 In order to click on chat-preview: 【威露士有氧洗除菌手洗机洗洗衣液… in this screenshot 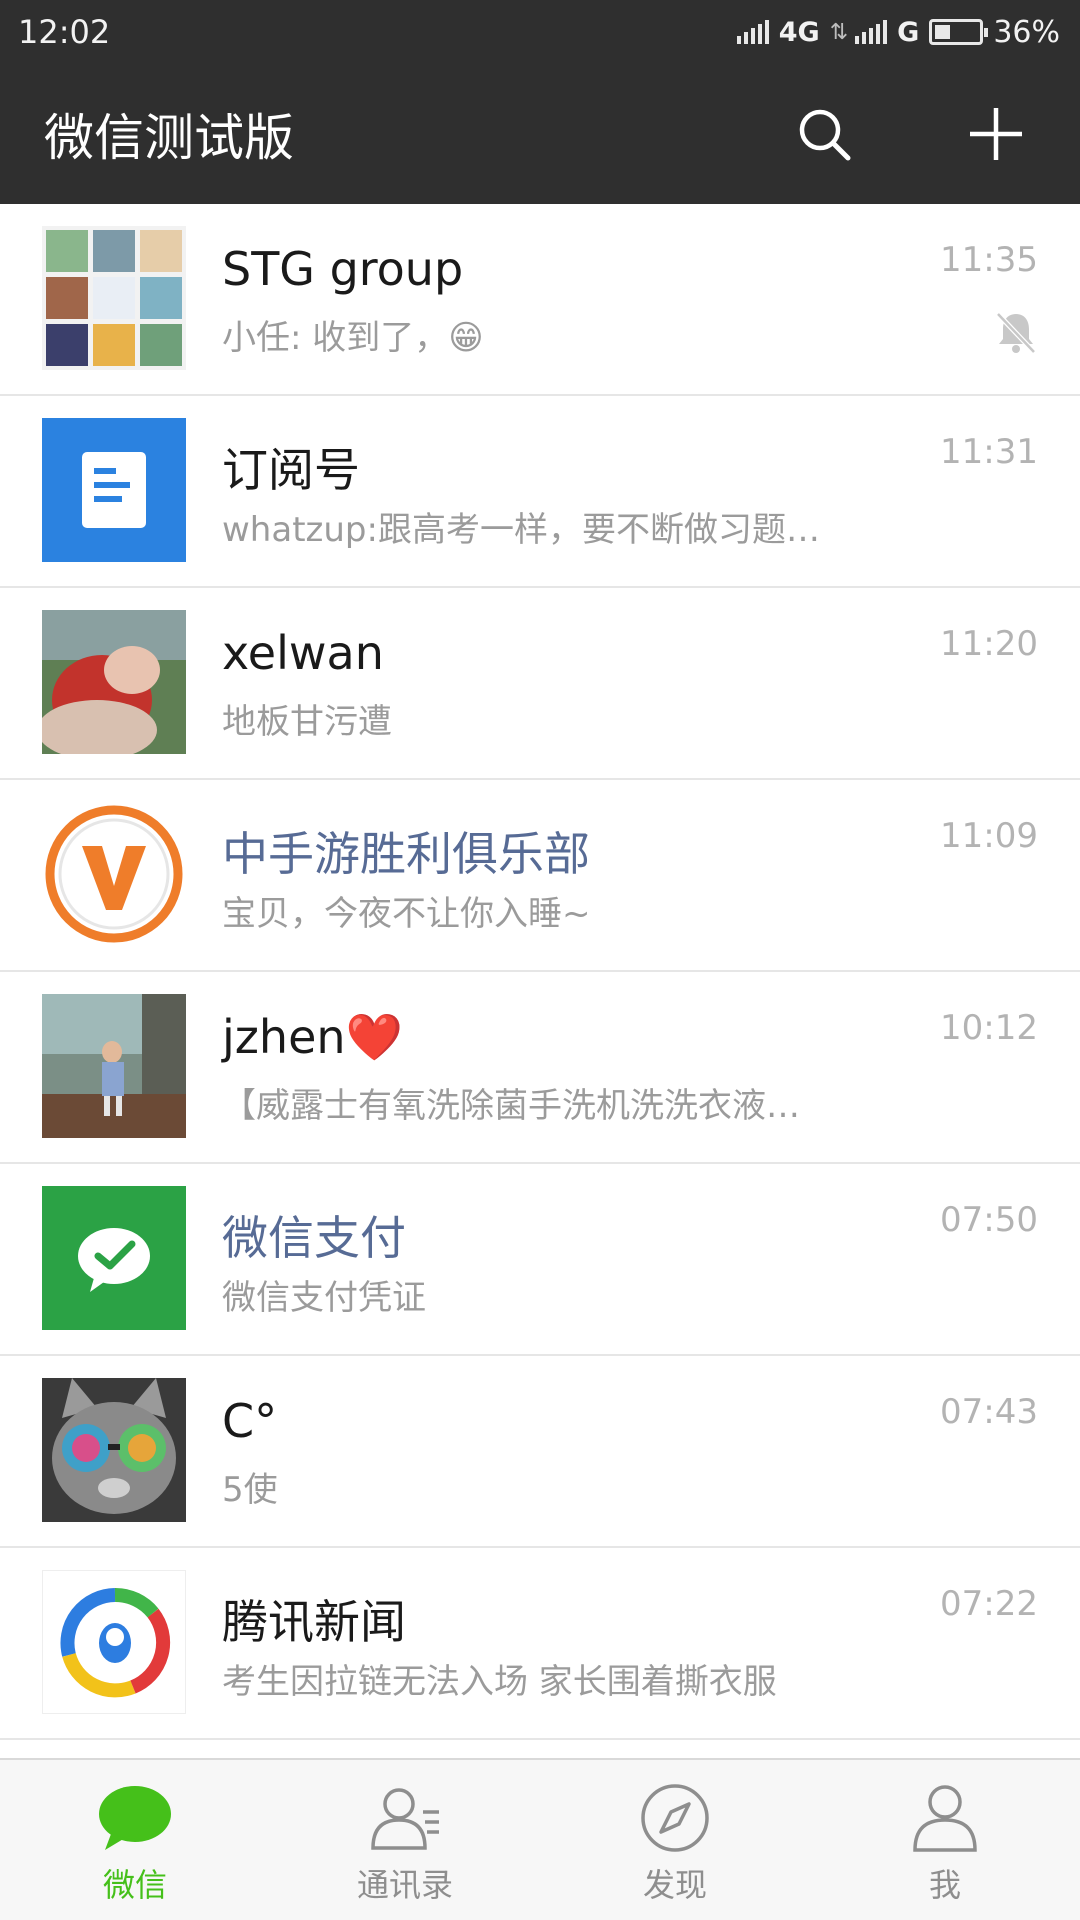, I will do `click(511, 1106)`.